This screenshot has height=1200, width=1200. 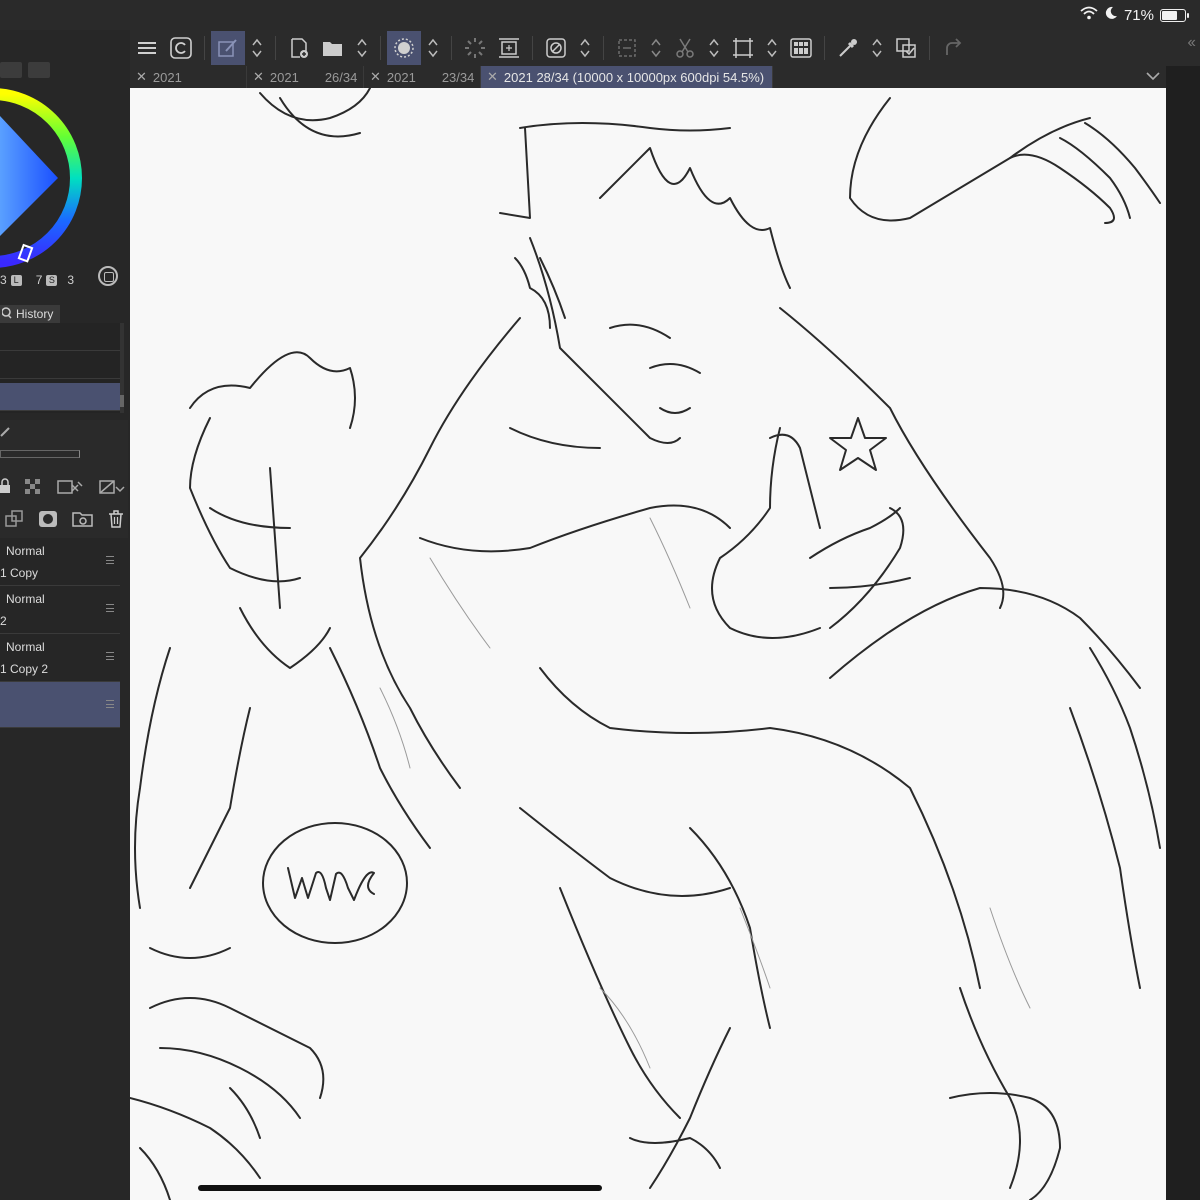 I want to click on mask-icon, so click(x=48, y=521).